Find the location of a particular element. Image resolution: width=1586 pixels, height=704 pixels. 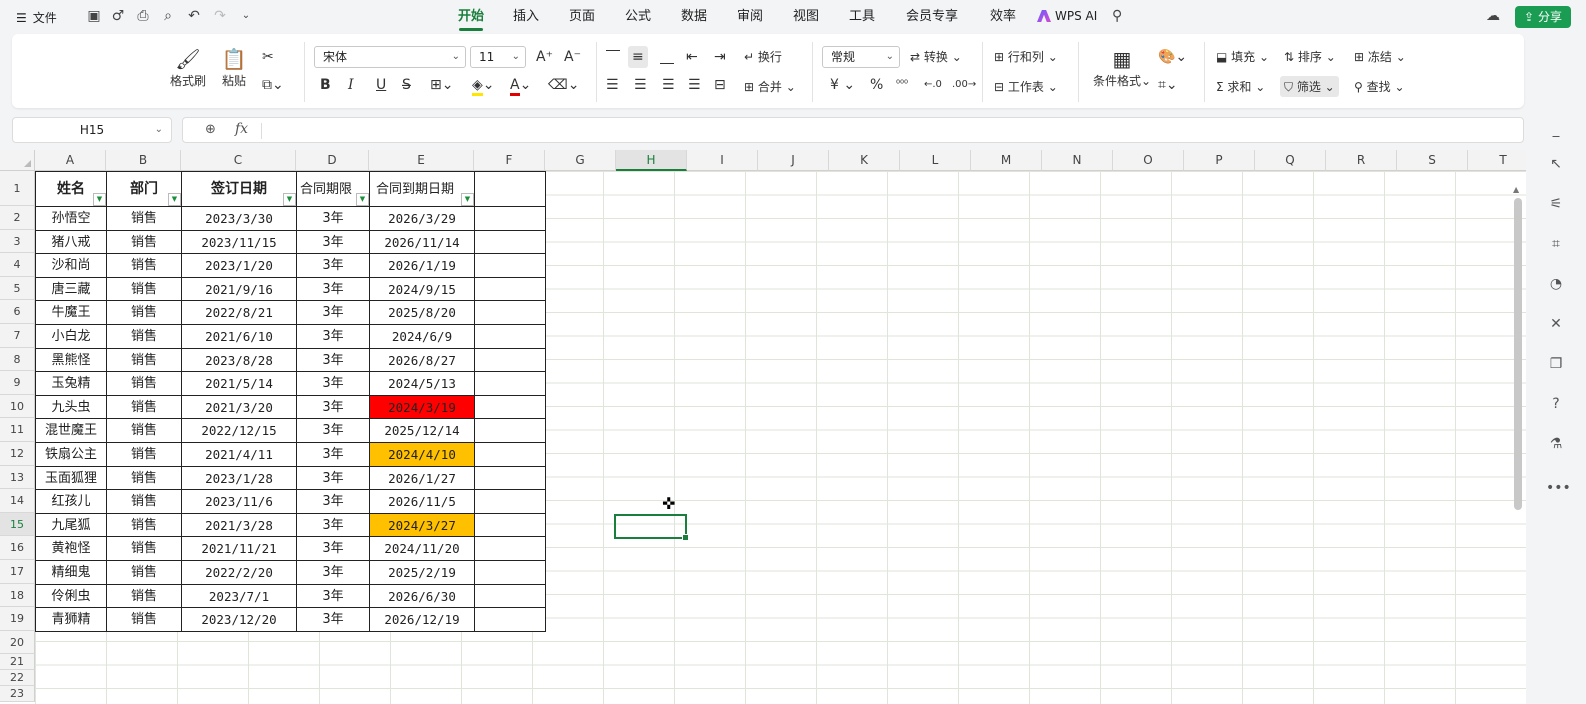

table-cell: 2024/6/9 is located at coordinates (422, 337).